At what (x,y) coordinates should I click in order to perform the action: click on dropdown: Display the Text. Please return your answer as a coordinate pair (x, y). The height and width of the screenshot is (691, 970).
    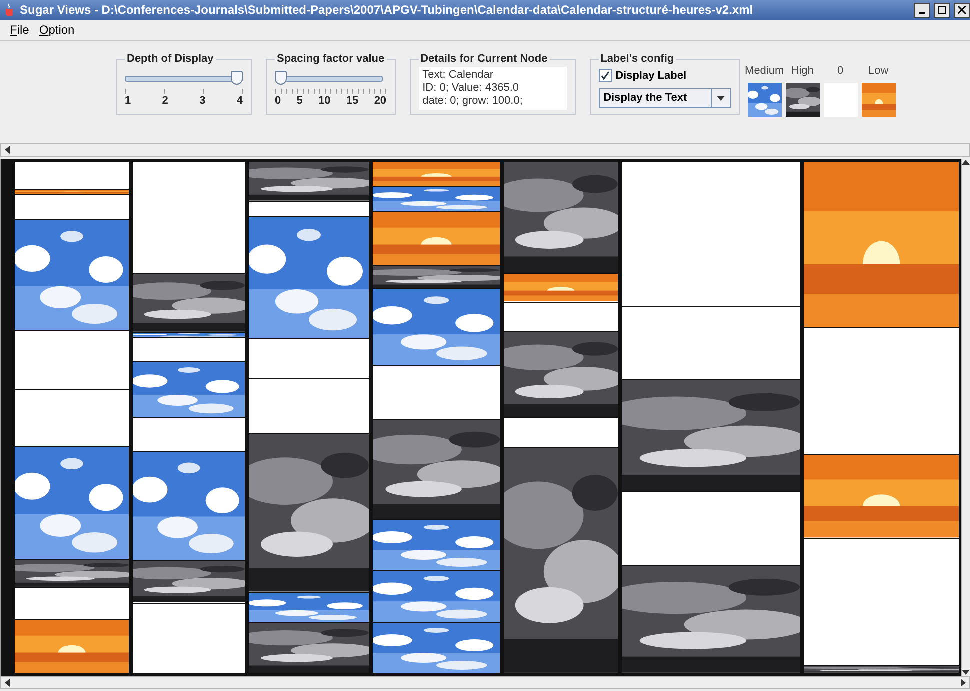
    Looking at the image, I should click on (664, 98).